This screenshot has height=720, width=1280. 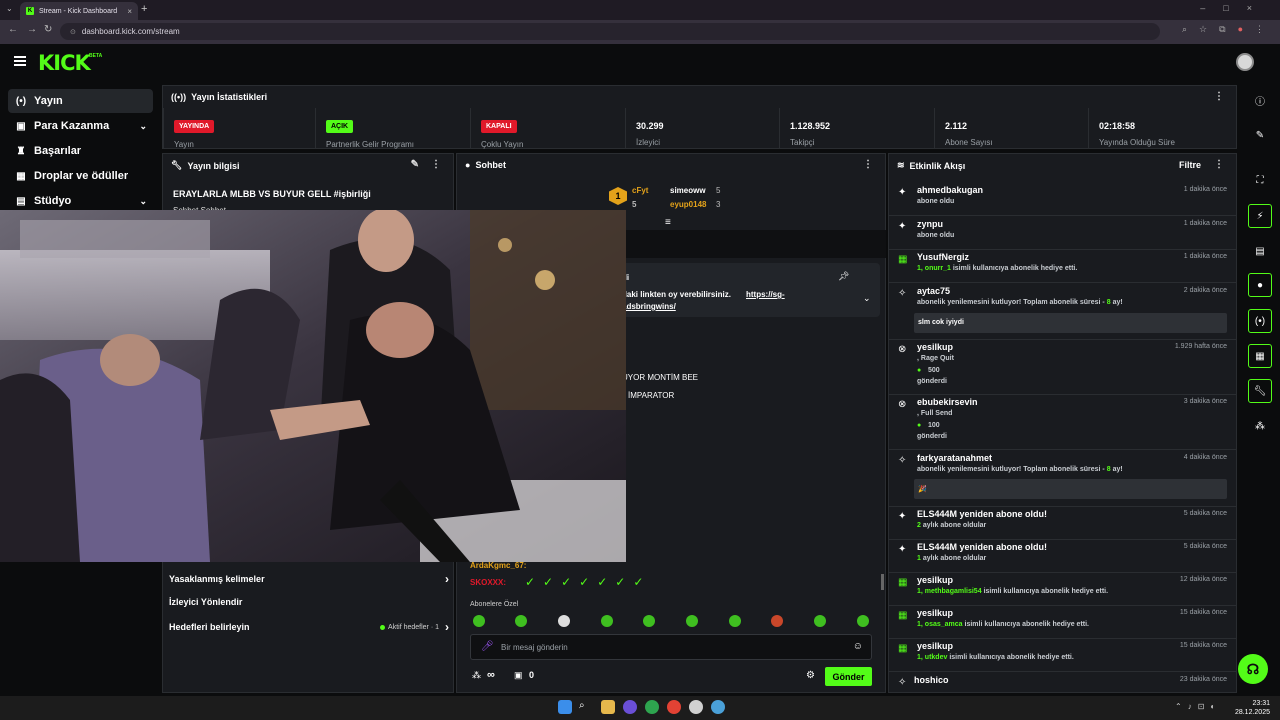 What do you see at coordinates (1260, 356) in the screenshot?
I see `moderation-icon: ▦` at bounding box center [1260, 356].